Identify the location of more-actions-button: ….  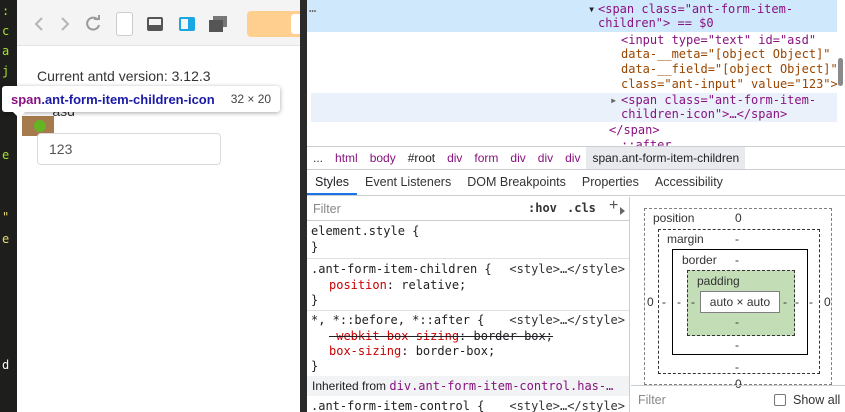
(312, 8).